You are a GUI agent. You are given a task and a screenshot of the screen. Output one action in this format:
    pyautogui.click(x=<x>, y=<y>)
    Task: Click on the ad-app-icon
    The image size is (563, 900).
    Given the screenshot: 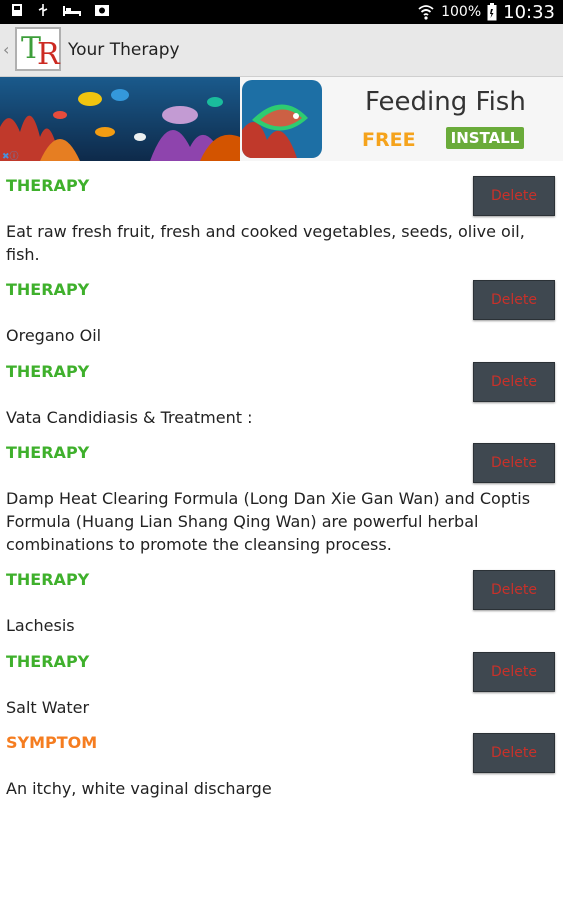 What is the action you would take?
    pyautogui.click(x=282, y=119)
    